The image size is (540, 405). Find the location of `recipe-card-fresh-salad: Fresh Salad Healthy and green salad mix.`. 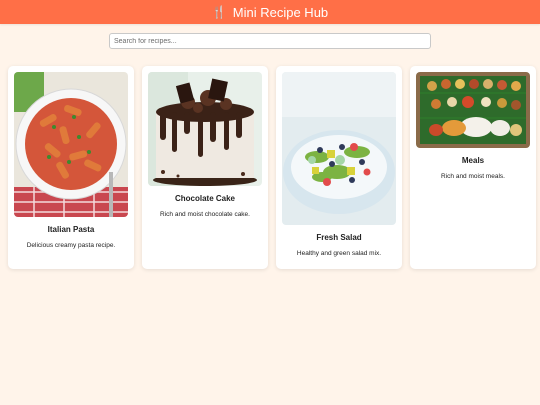

recipe-card-fresh-salad: Fresh Salad Healthy and green salad mix. is located at coordinates (339, 167).